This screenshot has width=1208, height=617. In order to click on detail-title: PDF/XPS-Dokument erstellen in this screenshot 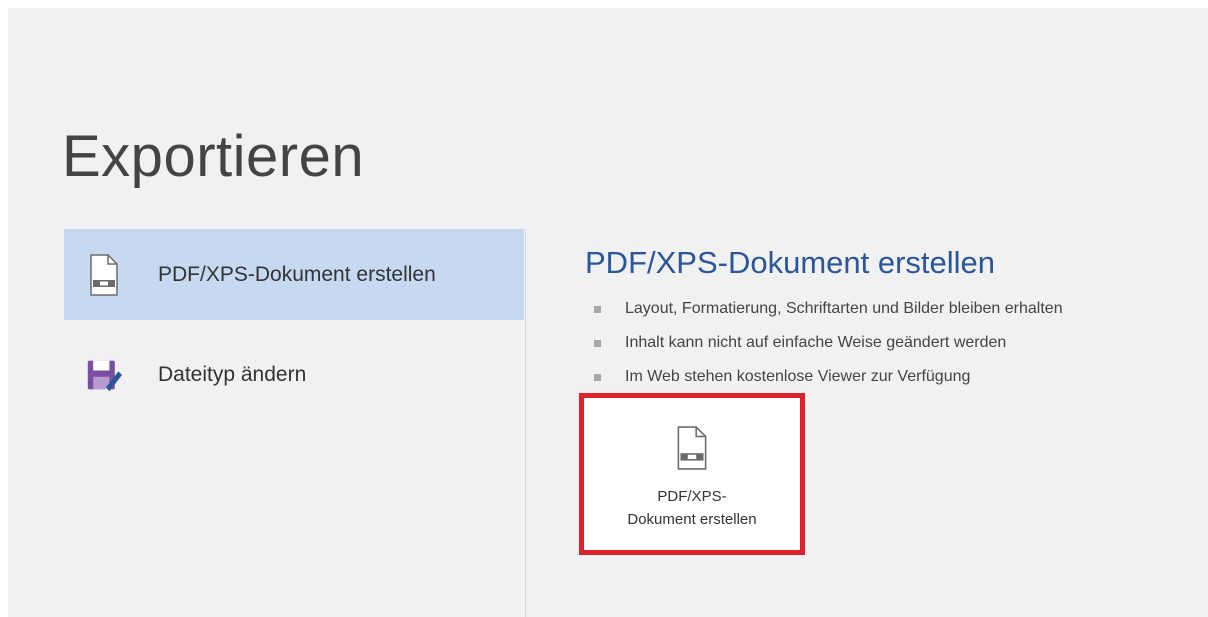, I will do `click(790, 262)`.